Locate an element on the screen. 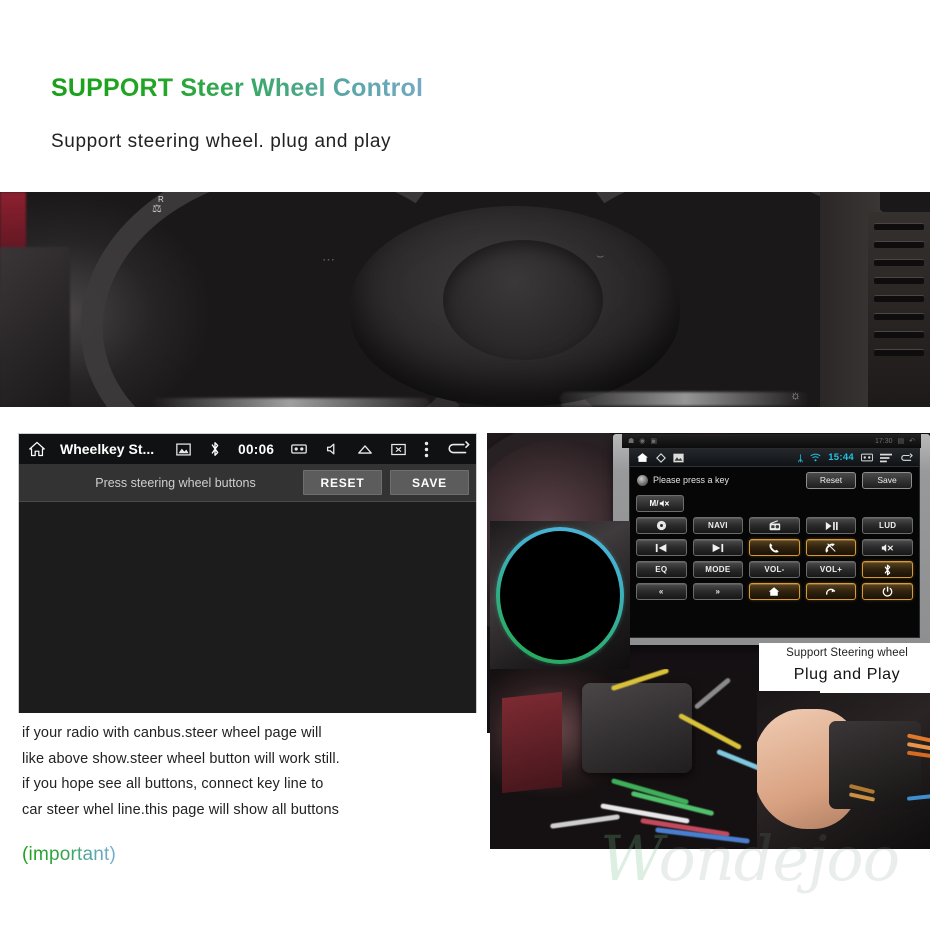 The height and width of the screenshot is (930, 930). key-phone is located at coordinates (774, 547).